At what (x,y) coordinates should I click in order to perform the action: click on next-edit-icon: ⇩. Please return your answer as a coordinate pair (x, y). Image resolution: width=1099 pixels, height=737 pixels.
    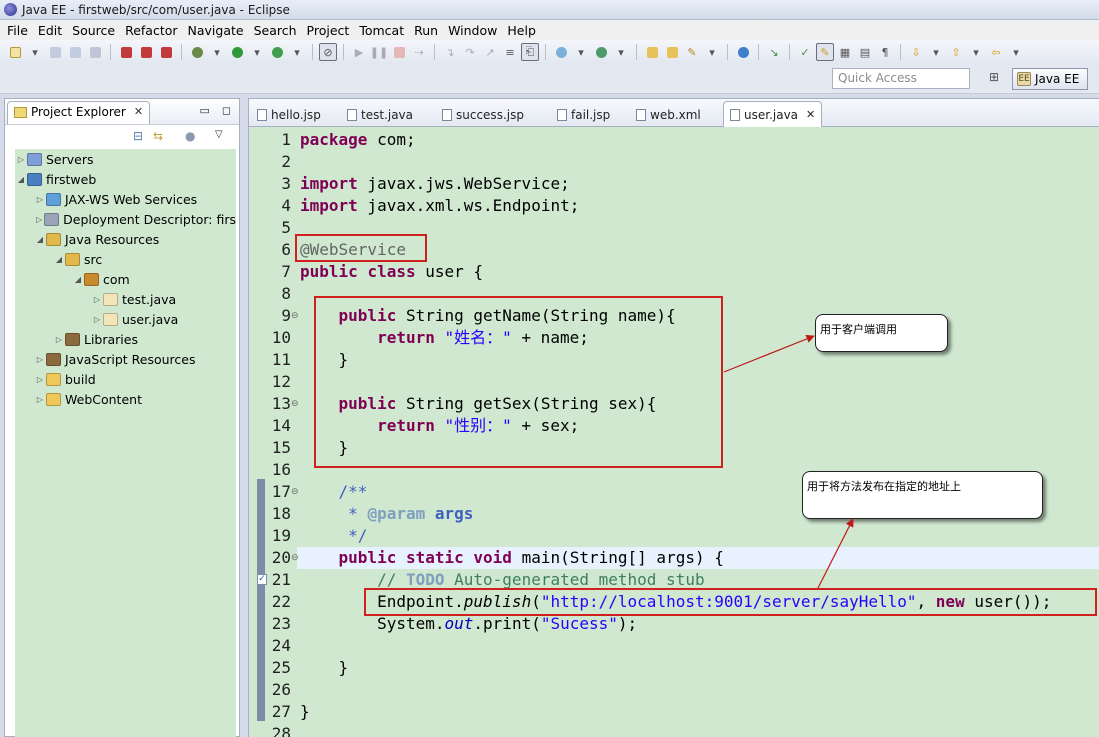
    Looking at the image, I should click on (916, 52).